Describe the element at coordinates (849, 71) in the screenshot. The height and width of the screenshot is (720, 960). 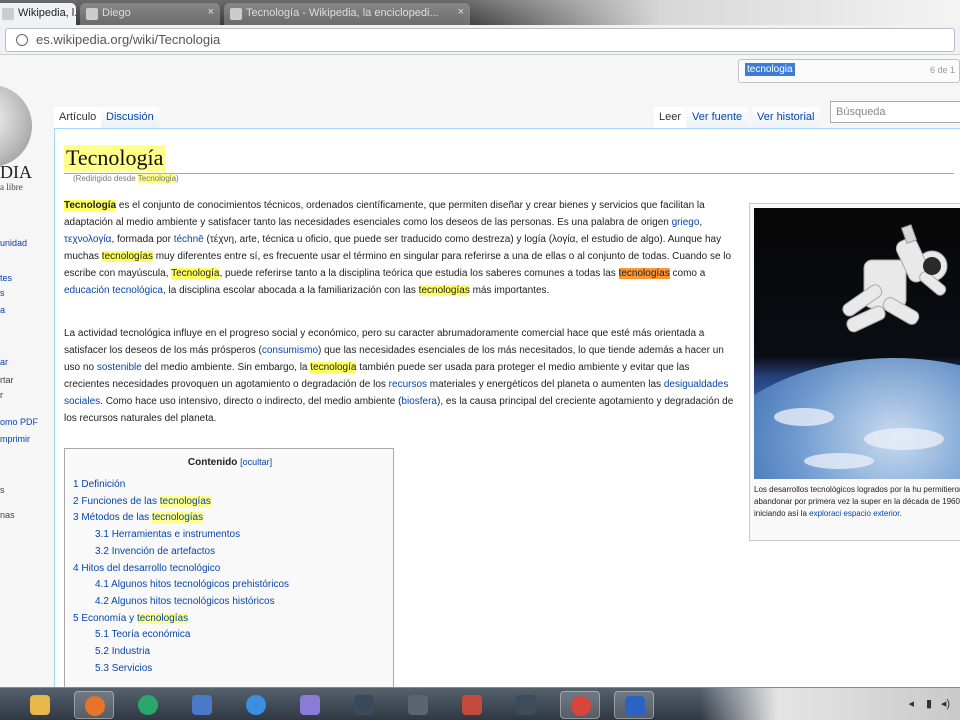
I see `find-in-page-bar: tecnologia 6 de 1` at that location.